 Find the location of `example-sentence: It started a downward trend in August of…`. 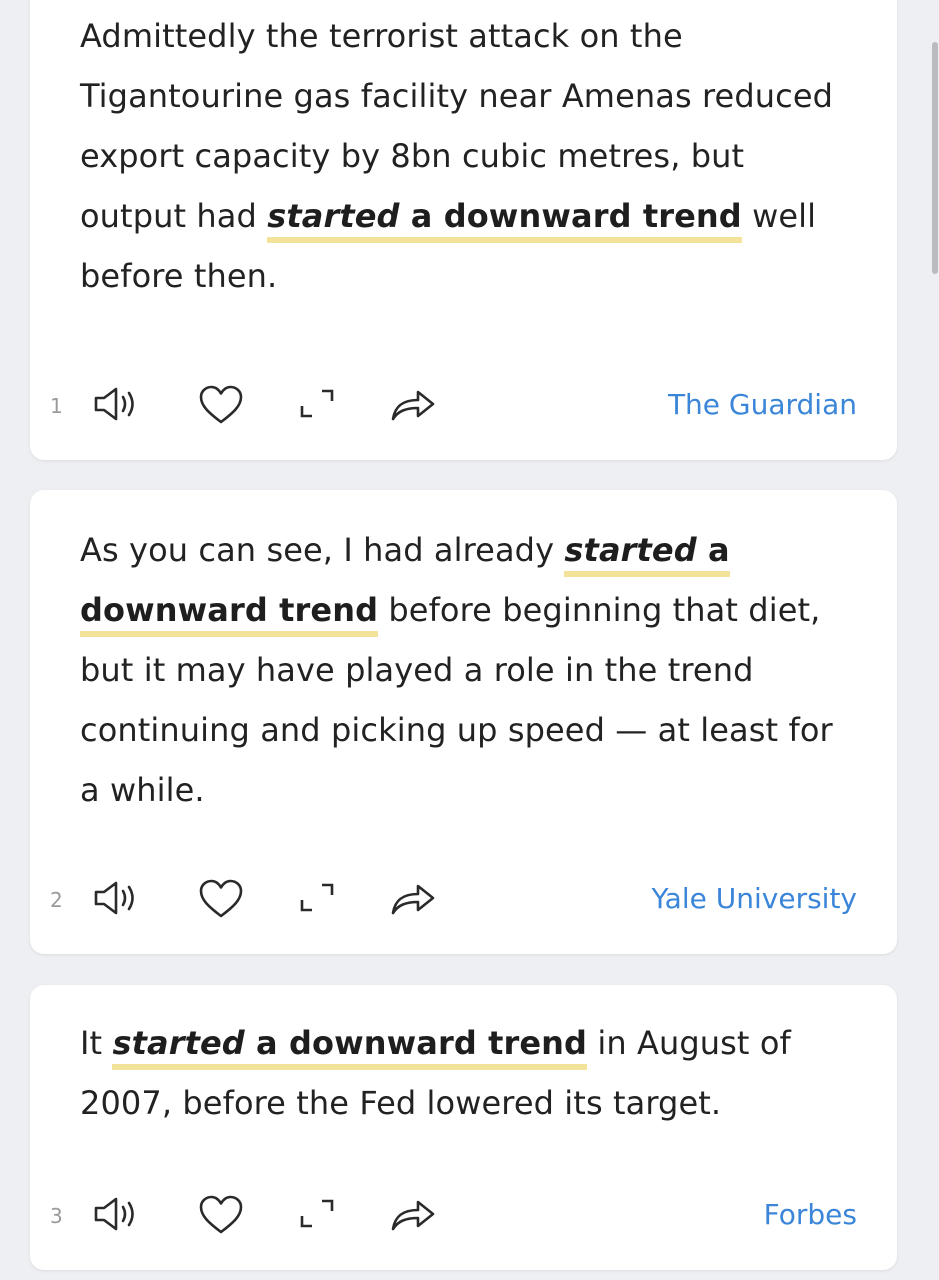

example-sentence: It started a downward trend in August of… is located at coordinates (460, 1073).